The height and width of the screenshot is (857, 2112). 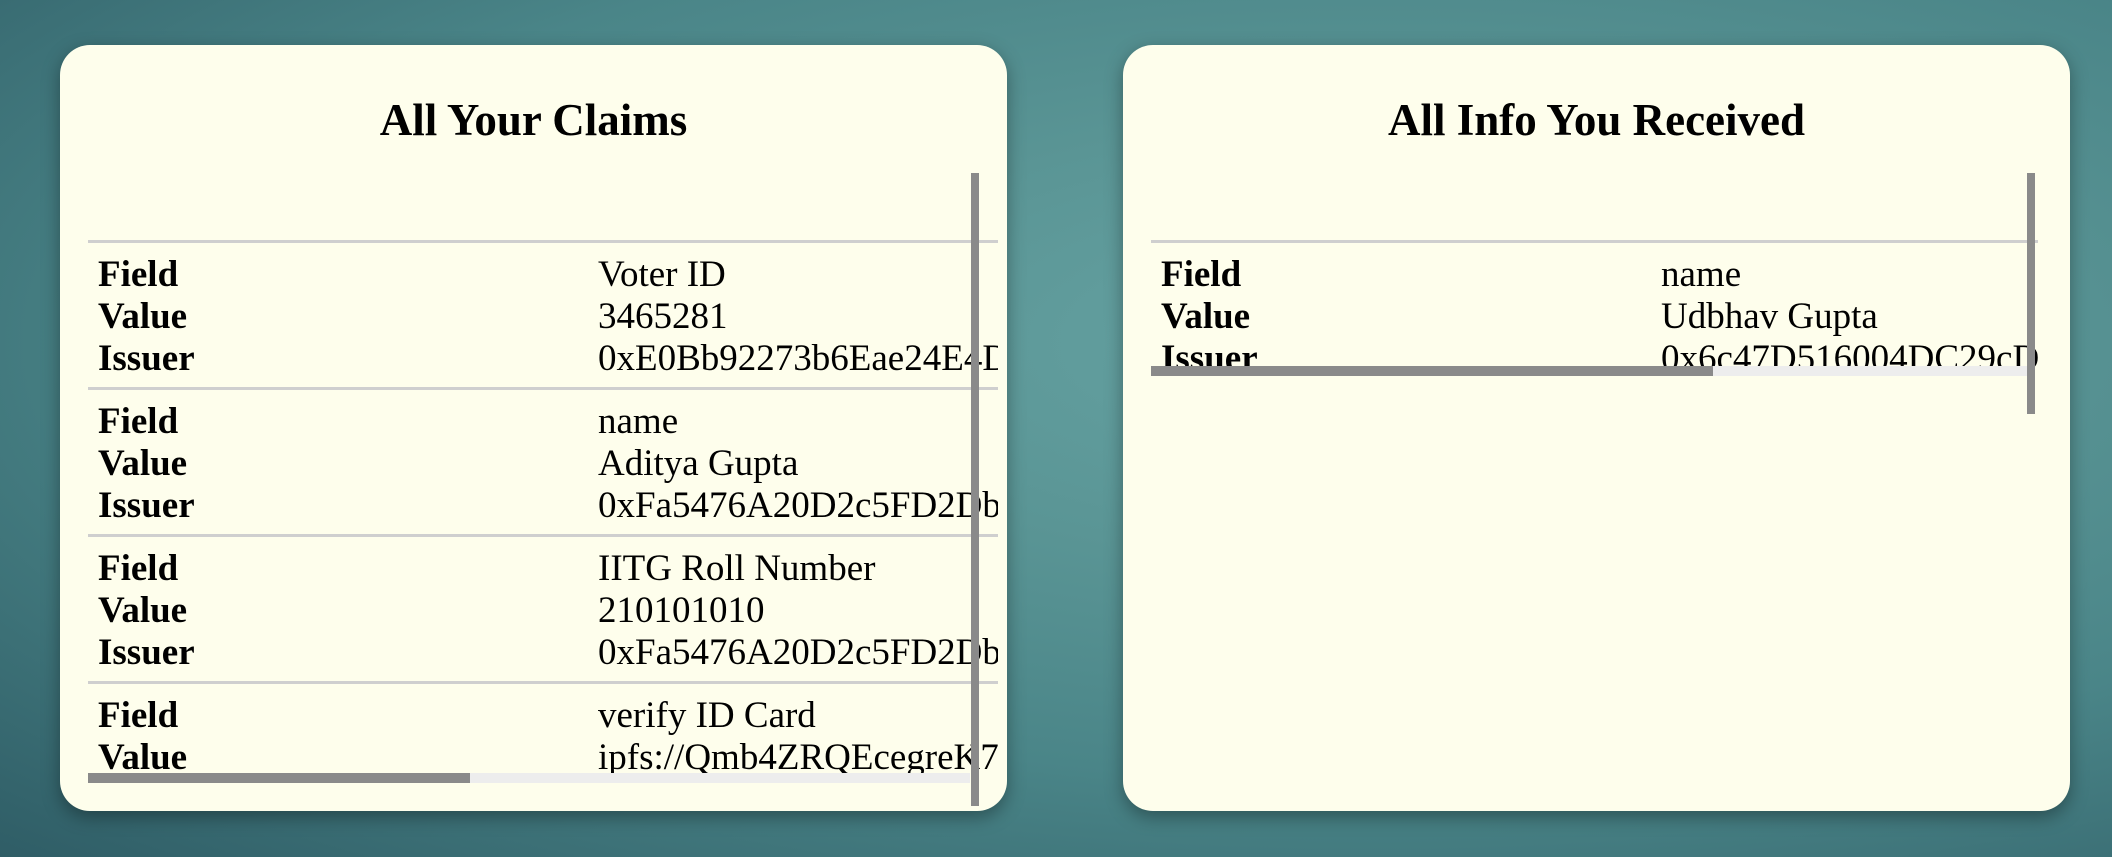 I want to click on claims-vertical-scrollbar, so click(x=975, y=489).